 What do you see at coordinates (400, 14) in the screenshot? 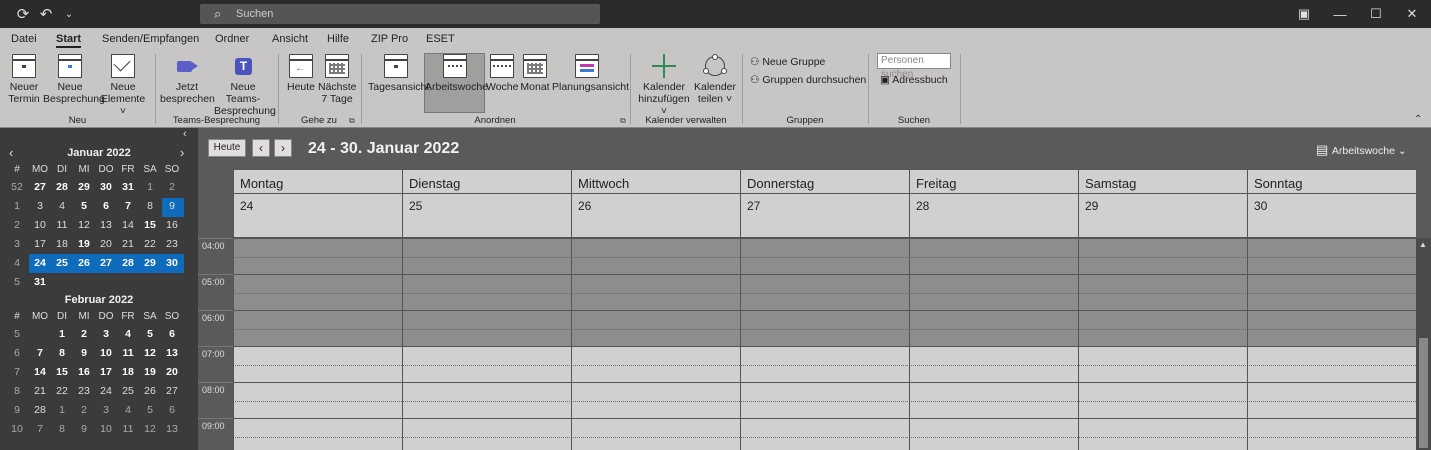
I see `search-box: ⌕ Suchen` at bounding box center [400, 14].